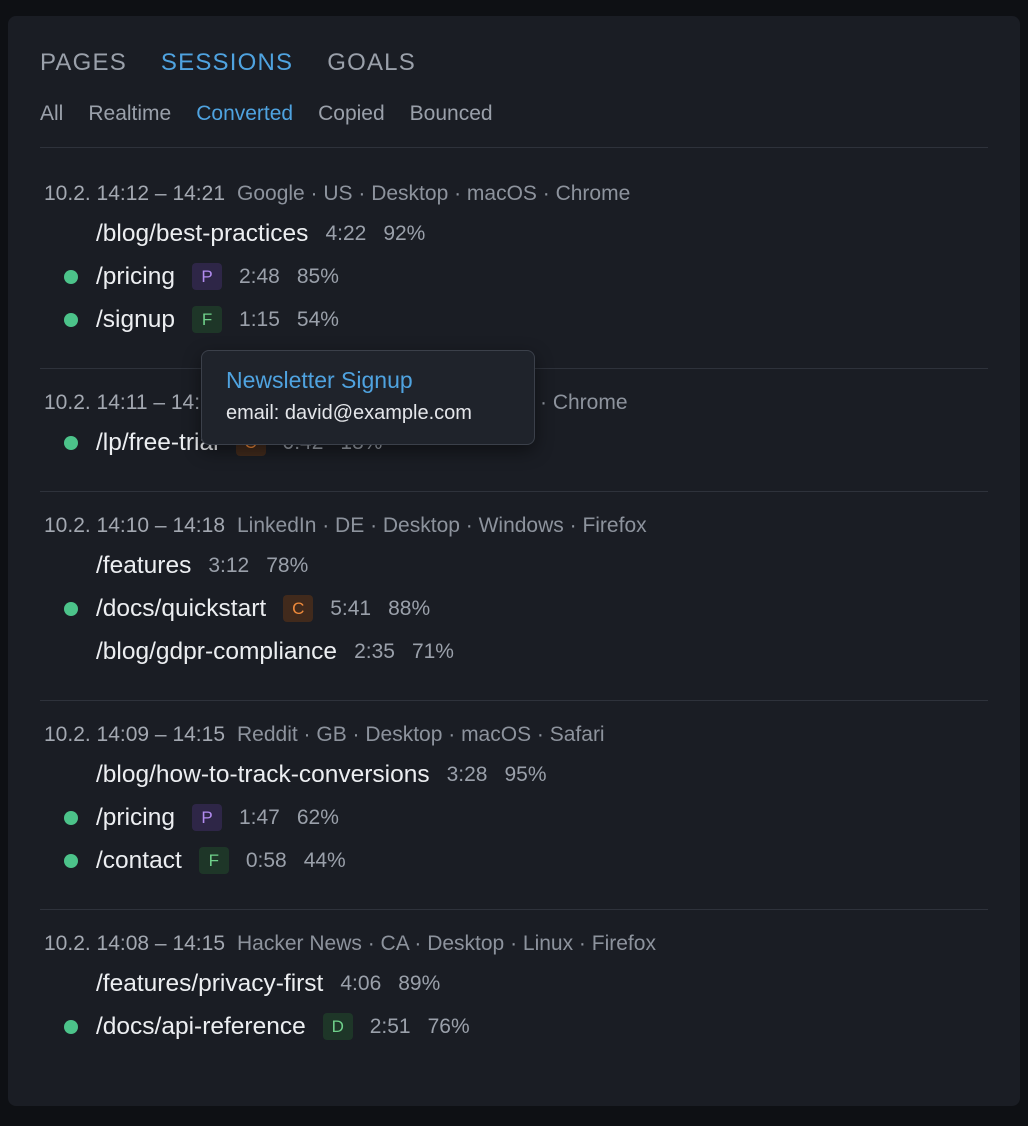 This screenshot has width=1028, height=1126. I want to click on tab-sessions: SESSIONS, so click(227, 63).